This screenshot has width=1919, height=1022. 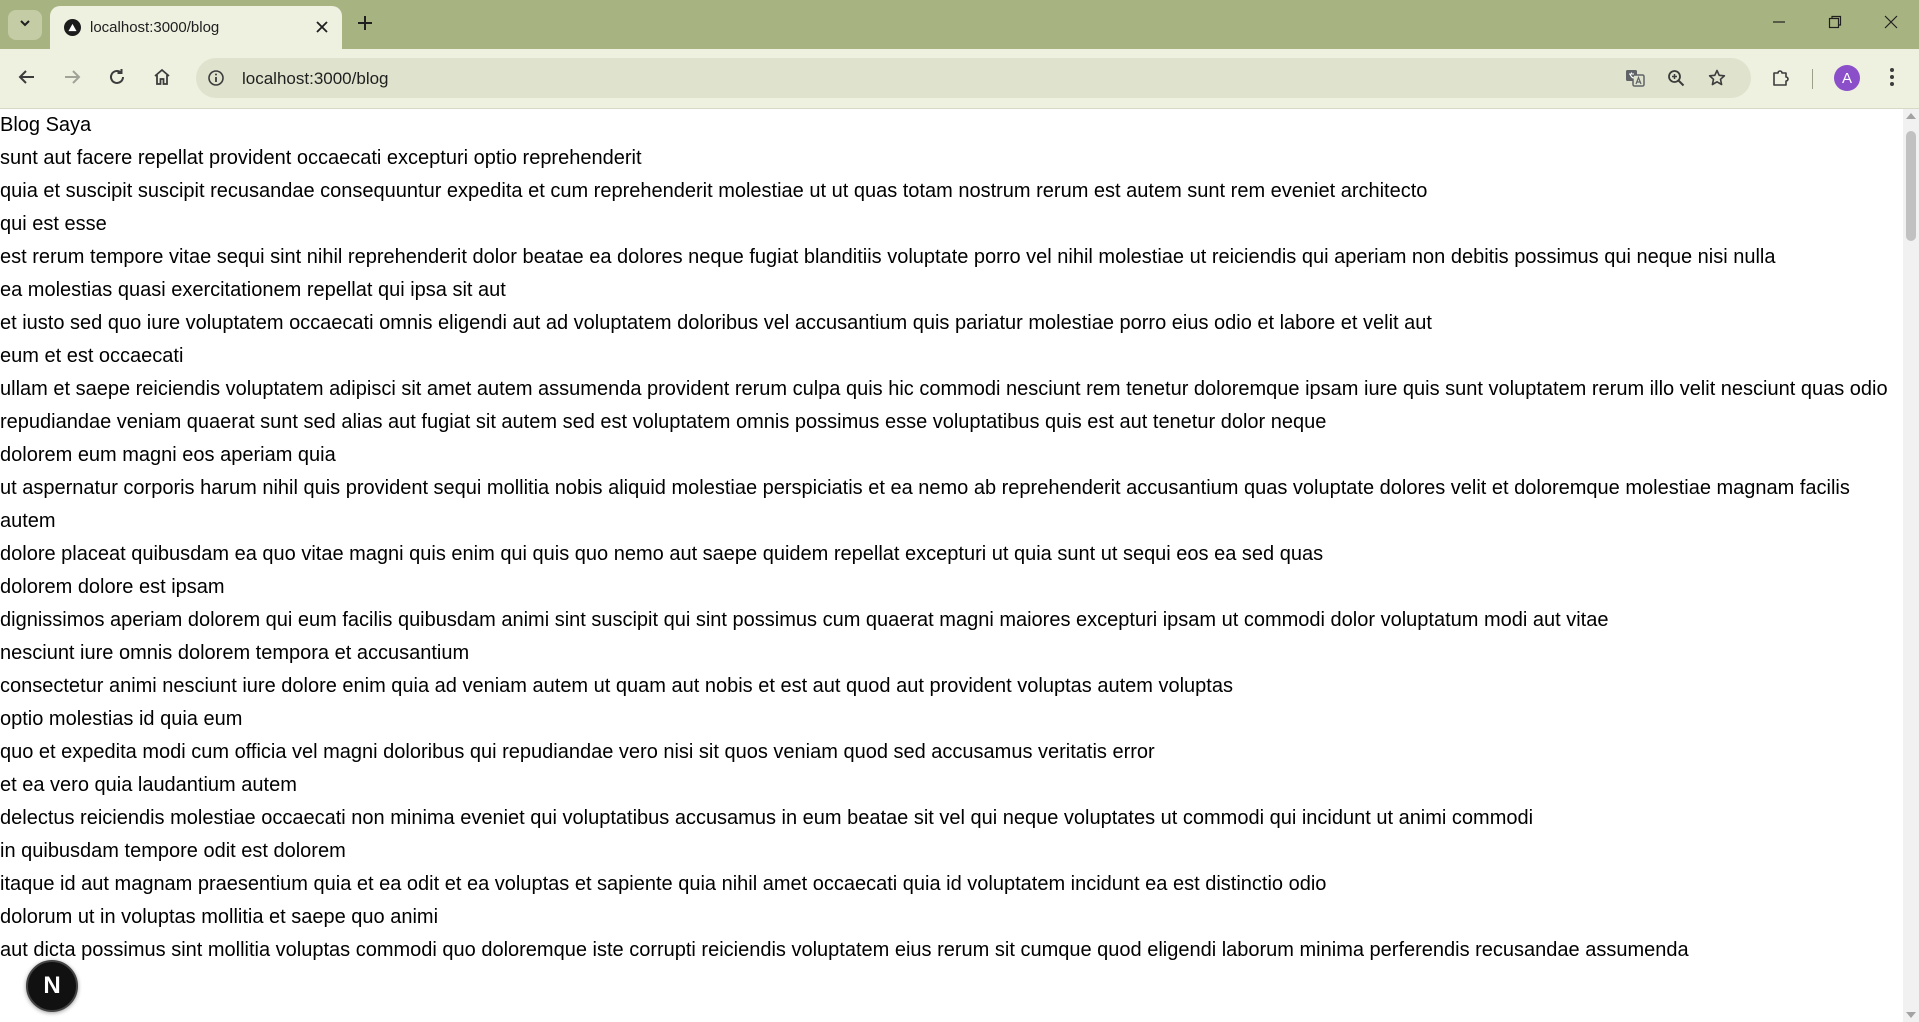 What do you see at coordinates (1911, 565) in the screenshot?
I see `page-scrollbar` at bounding box center [1911, 565].